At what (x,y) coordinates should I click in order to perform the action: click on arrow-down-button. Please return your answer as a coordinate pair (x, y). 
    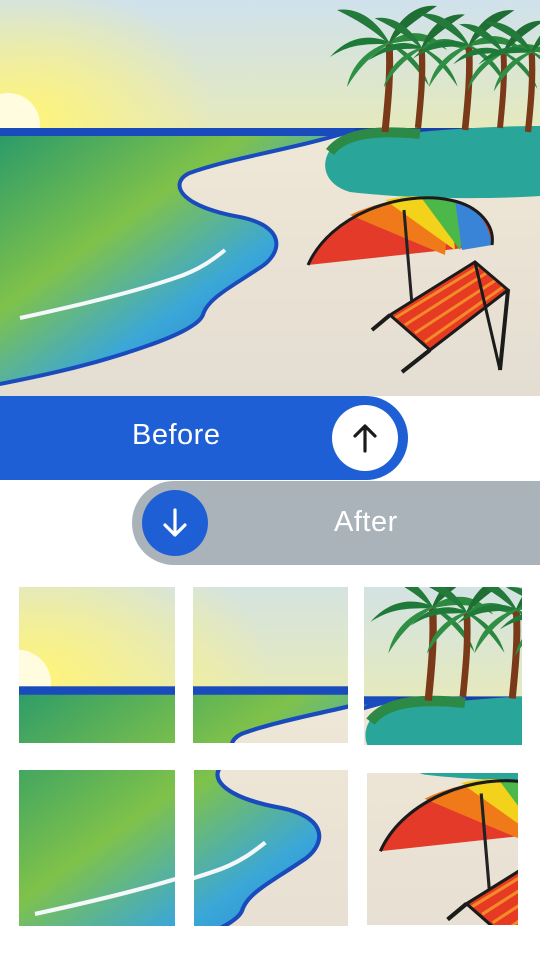
    Looking at the image, I should click on (175, 523).